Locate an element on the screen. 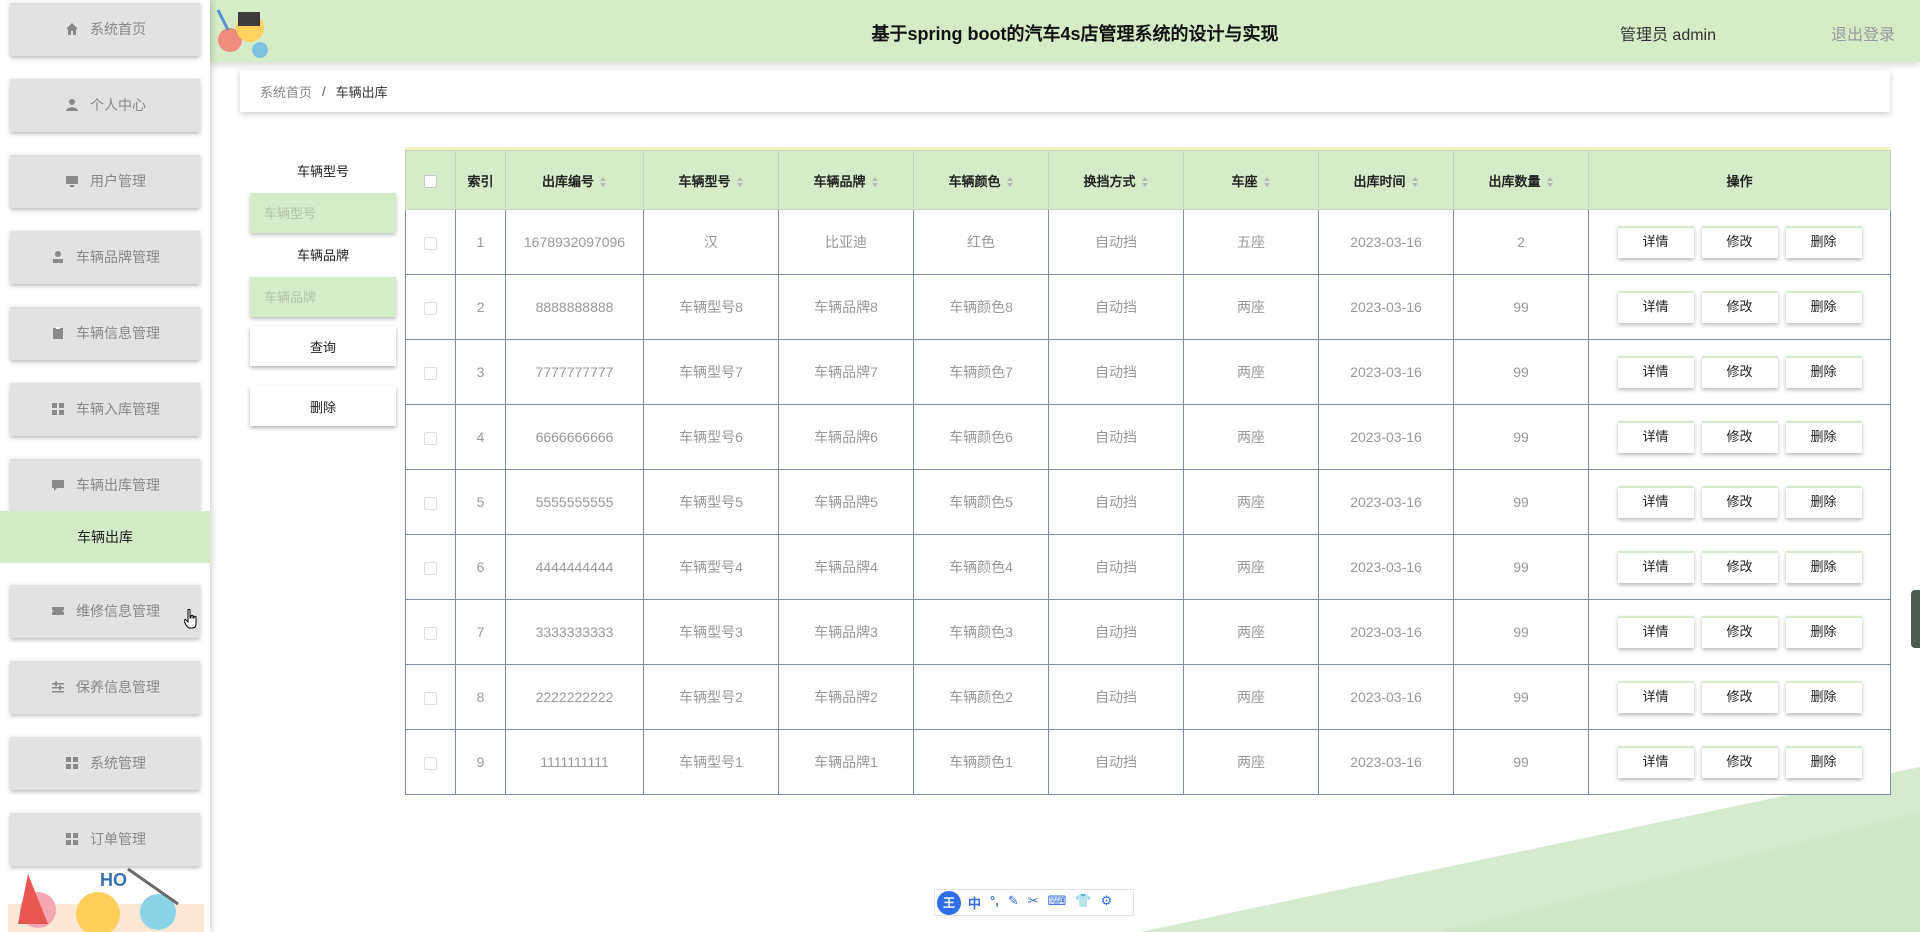  svg-text: HO is located at coordinates (113, 880).